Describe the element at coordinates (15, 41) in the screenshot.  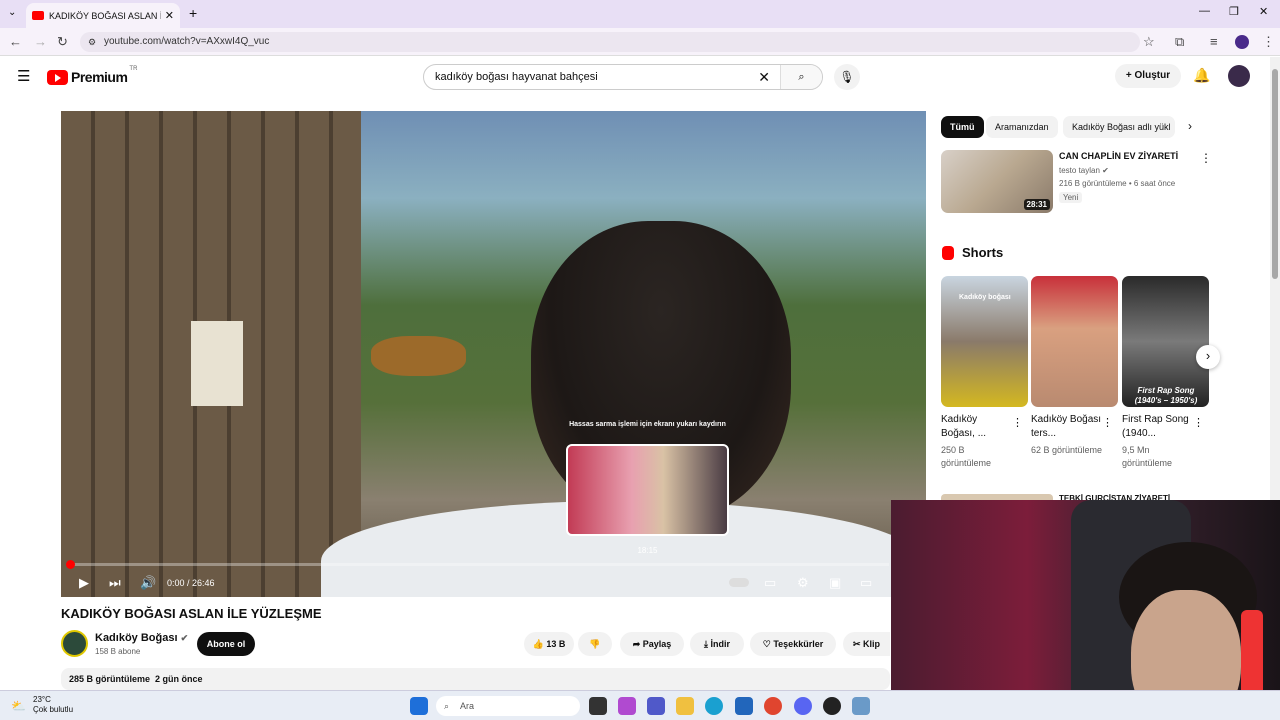
I see `back-icon: ←` at that location.